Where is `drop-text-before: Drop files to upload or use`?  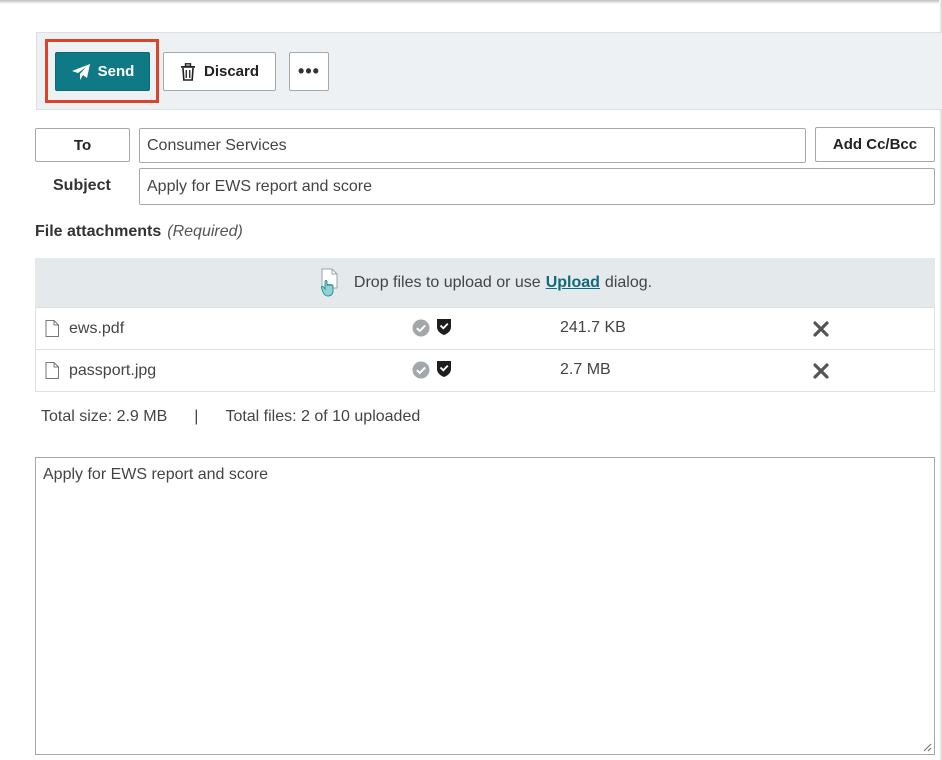
drop-text-before: Drop files to upload or use is located at coordinates (447, 282).